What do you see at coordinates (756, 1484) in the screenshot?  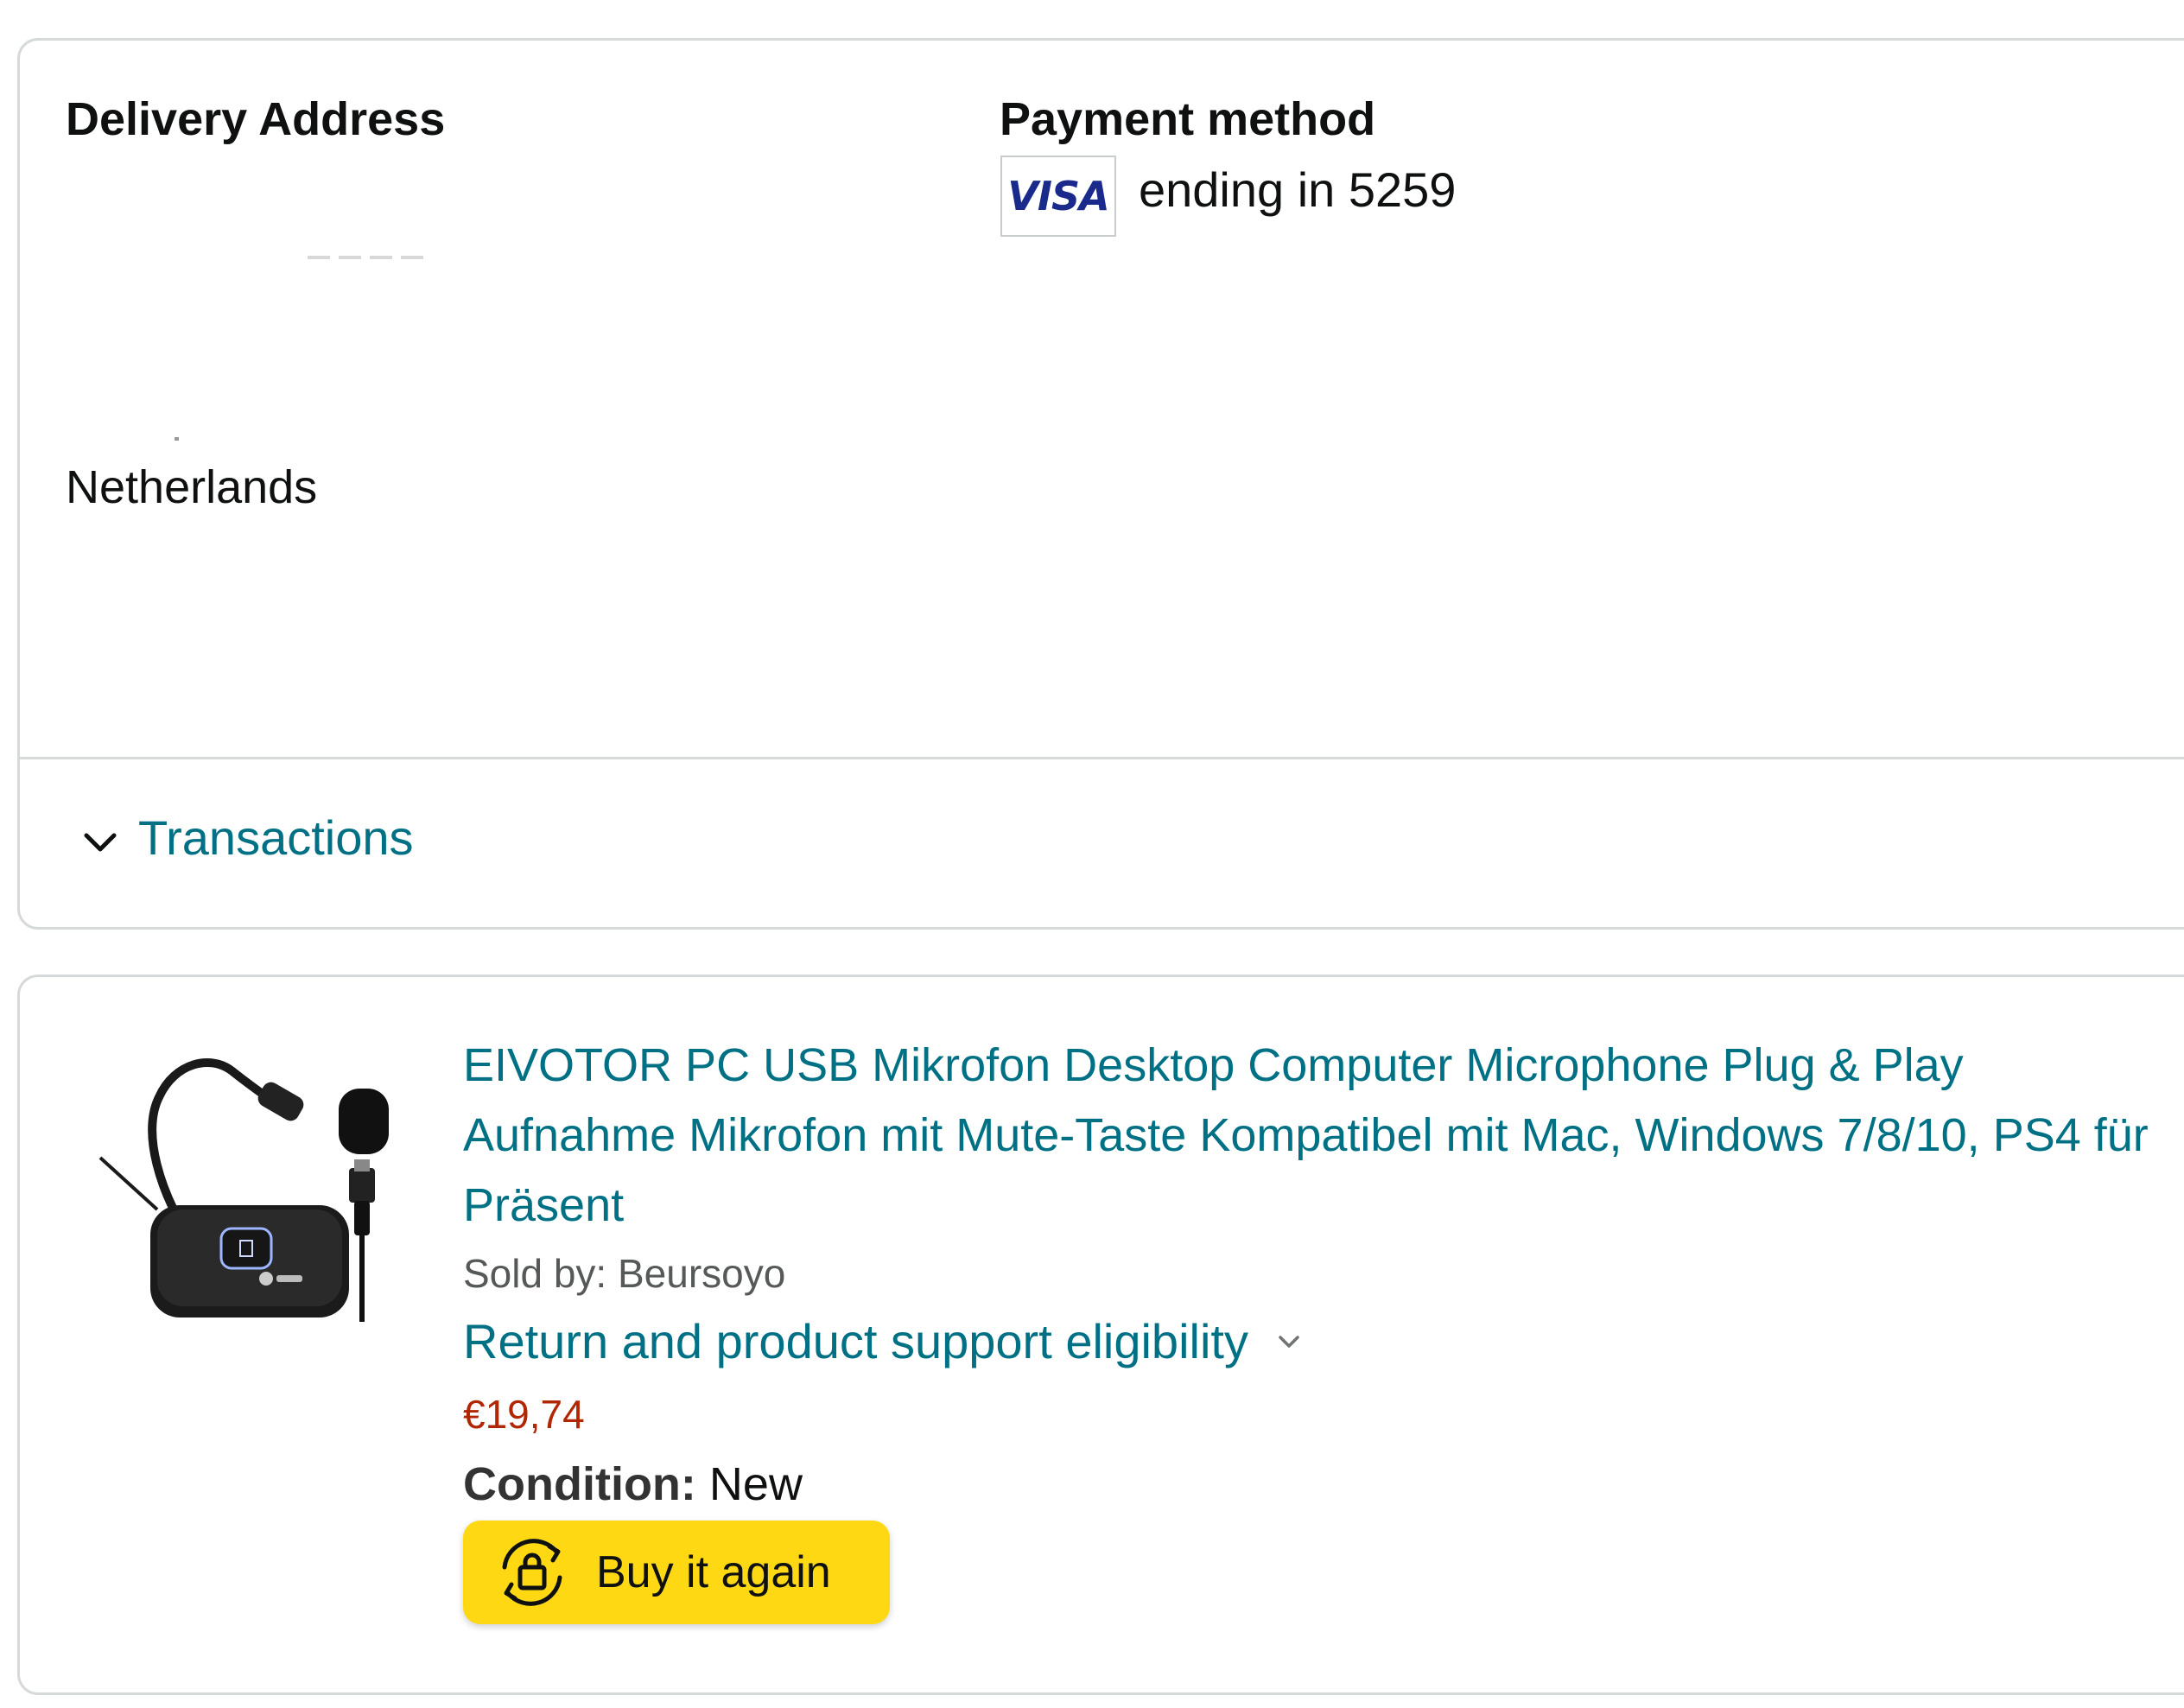 I see `condition-value: New` at bounding box center [756, 1484].